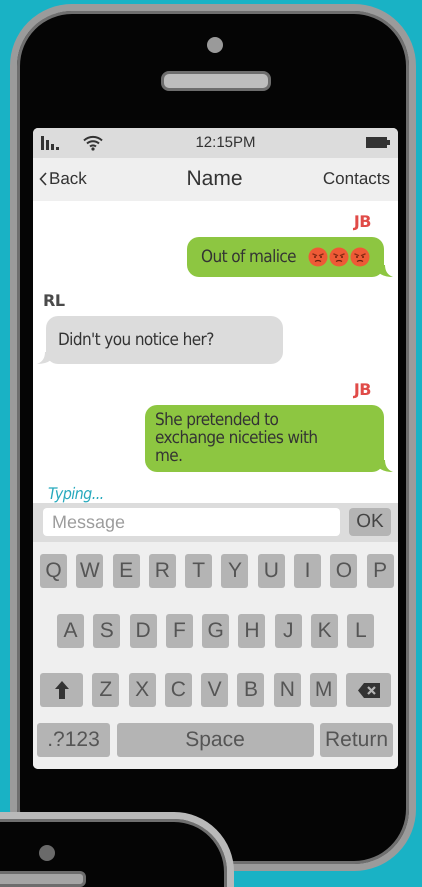 The width and height of the screenshot is (422, 887). I want to click on message-text: She pretended to exchange niceties with me., so click(237, 437).